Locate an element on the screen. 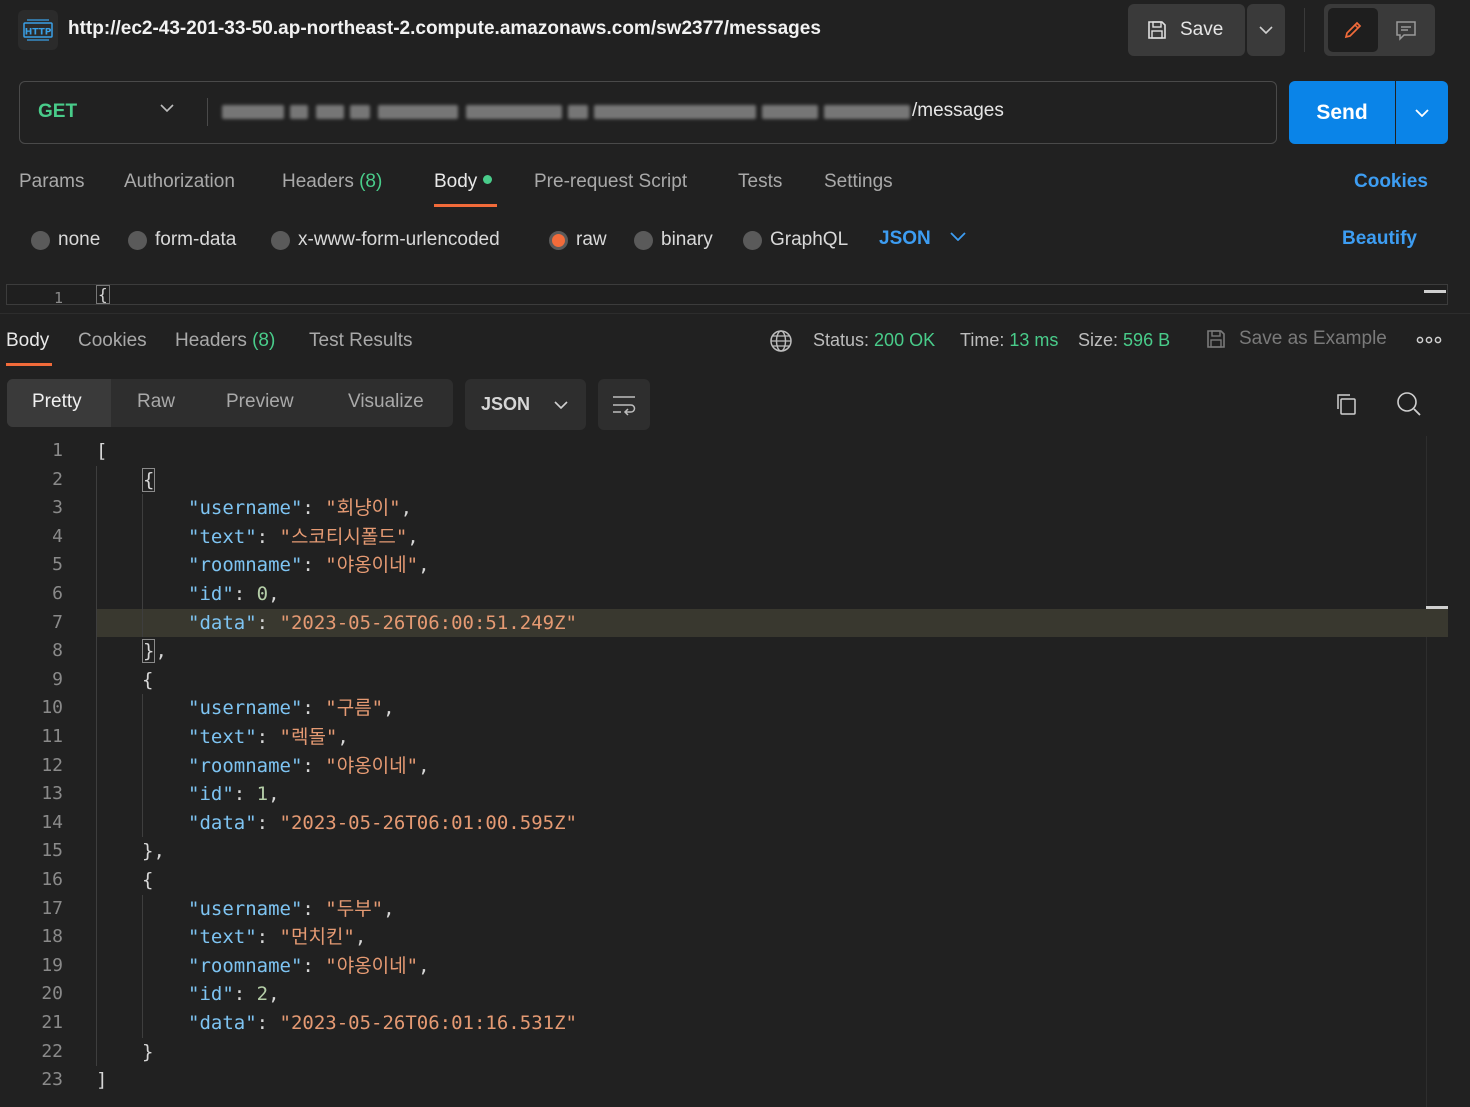 The width and height of the screenshot is (1470, 1107). response-status: Status: 200 OK is located at coordinates (874, 340).